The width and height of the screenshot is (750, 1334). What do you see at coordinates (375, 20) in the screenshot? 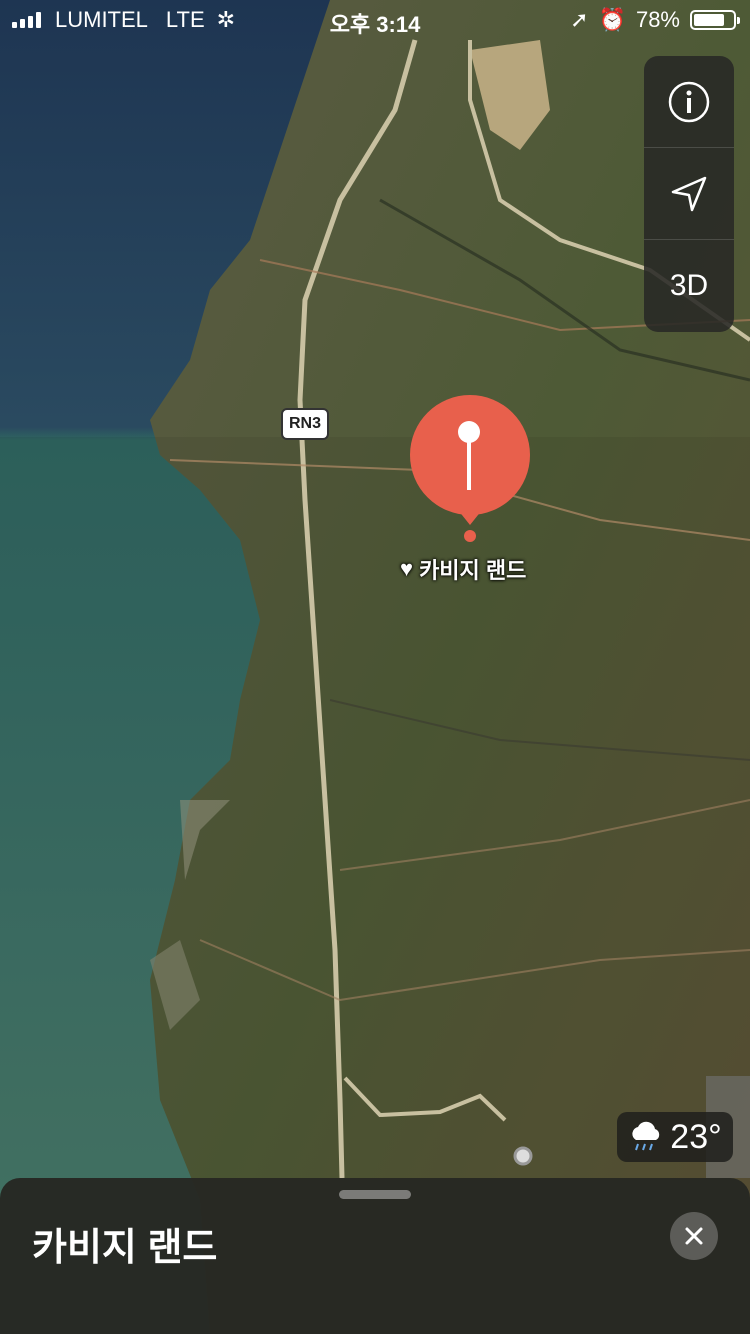
I see `status-bar: LUMITEL LTE ✲ 오후 3:14 ➚ ⏰ 78%` at bounding box center [375, 20].